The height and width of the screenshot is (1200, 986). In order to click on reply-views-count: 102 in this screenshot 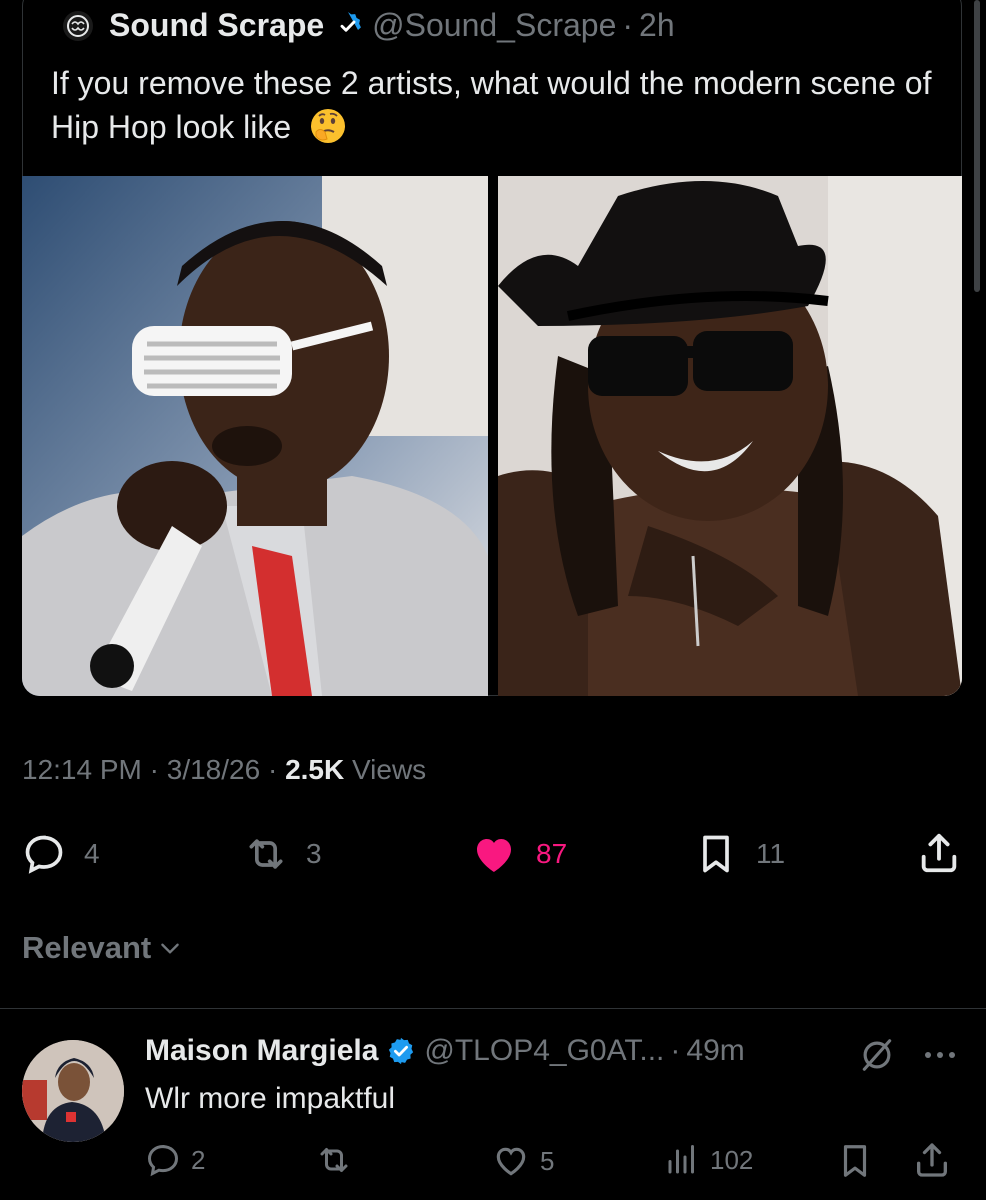, I will do `click(732, 1159)`.